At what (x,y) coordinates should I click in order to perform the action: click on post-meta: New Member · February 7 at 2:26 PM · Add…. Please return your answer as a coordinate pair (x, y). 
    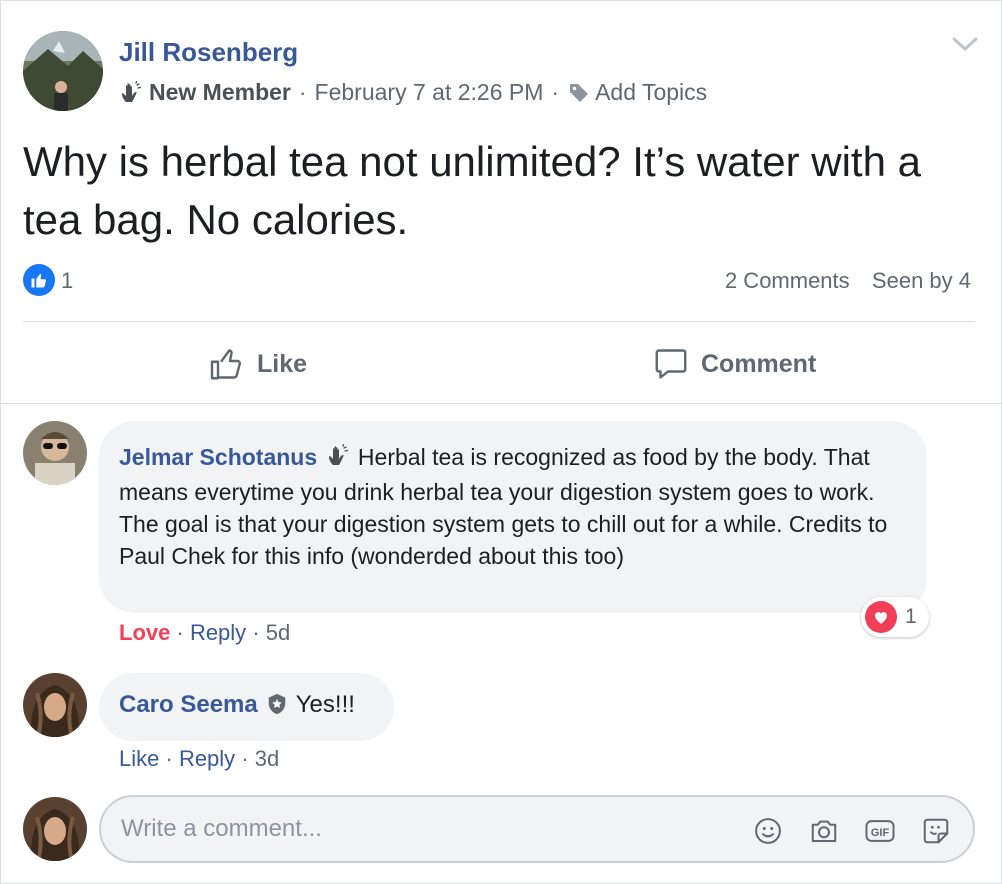
    Looking at the image, I should click on (413, 92).